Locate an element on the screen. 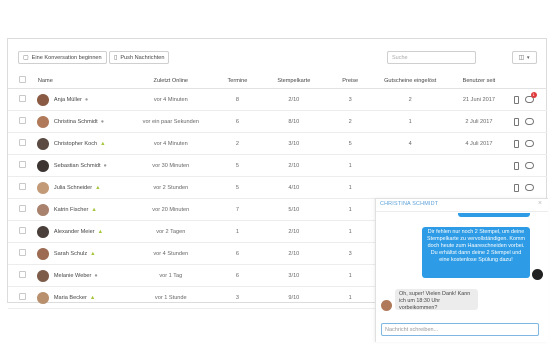 The height and width of the screenshot is (344, 554). stamp-card-cell: 2/10 is located at coordinates (294, 253).